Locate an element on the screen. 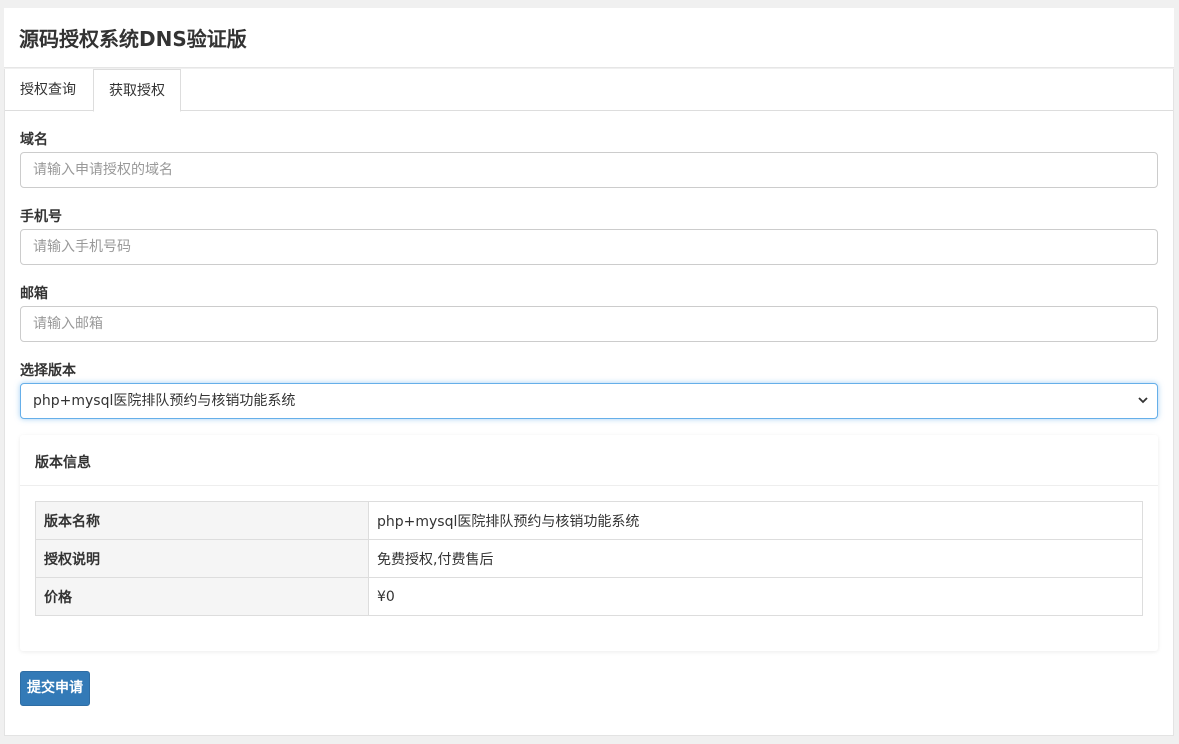 Image resolution: width=1179 pixels, height=744 pixels. table-row: 授权说明 免费授权,付费售后 is located at coordinates (589, 558).